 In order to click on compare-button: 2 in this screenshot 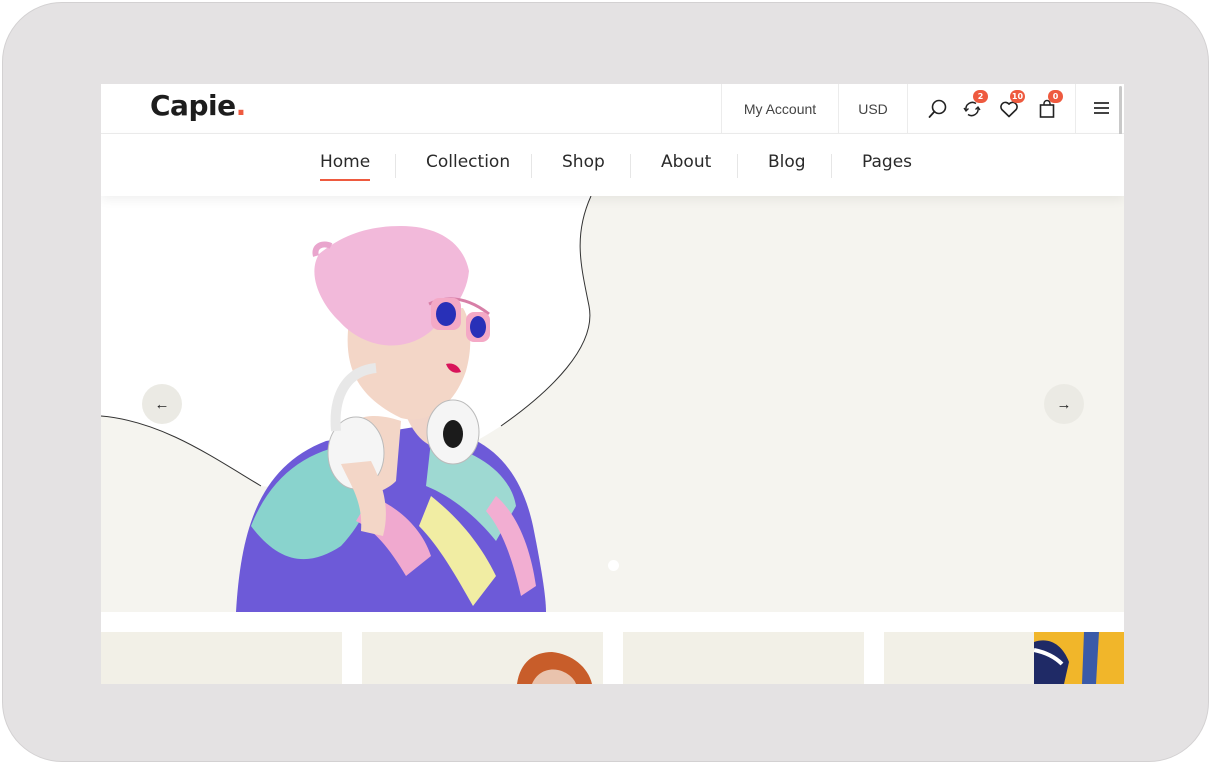, I will do `click(974, 105)`.